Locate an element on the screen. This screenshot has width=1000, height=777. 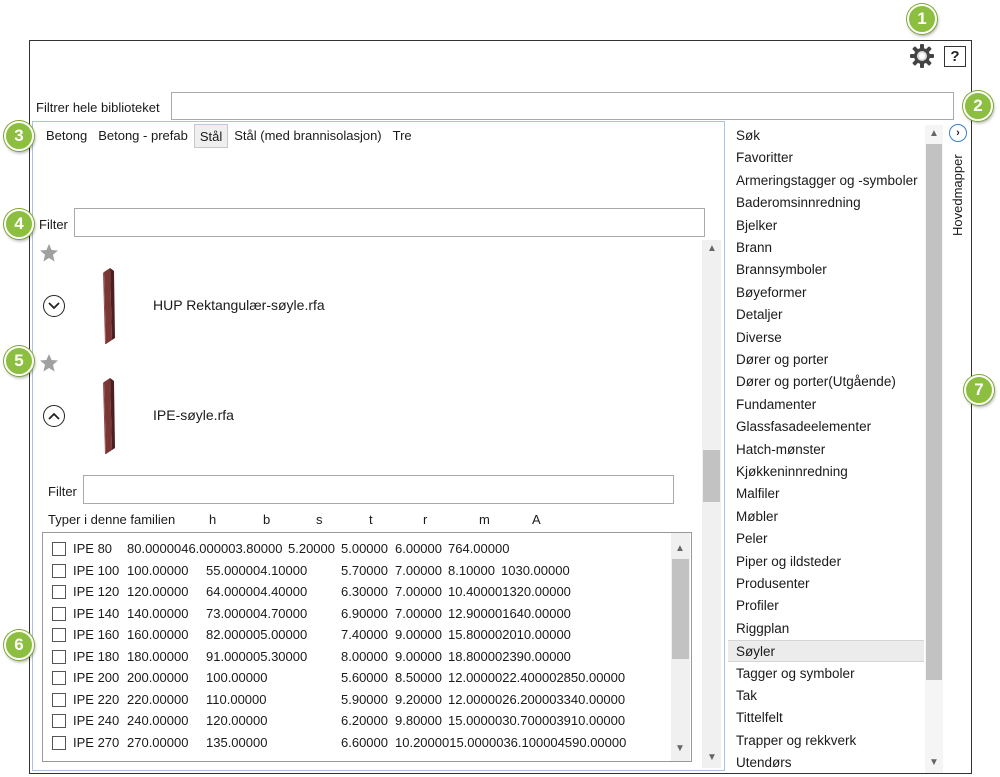
type-values: 120.00000 is located at coordinates (237, 720).